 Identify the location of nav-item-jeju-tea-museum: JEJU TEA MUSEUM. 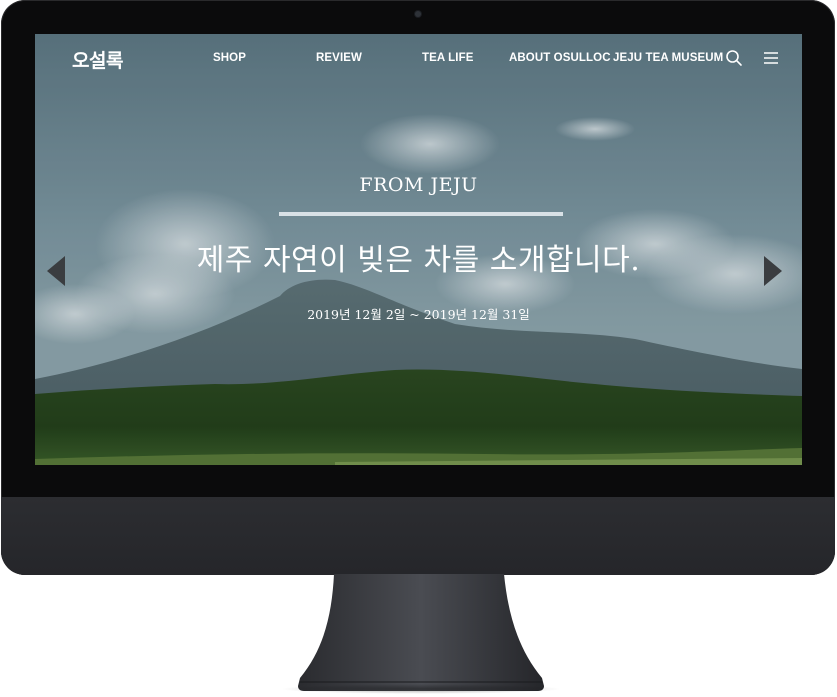
(668, 58).